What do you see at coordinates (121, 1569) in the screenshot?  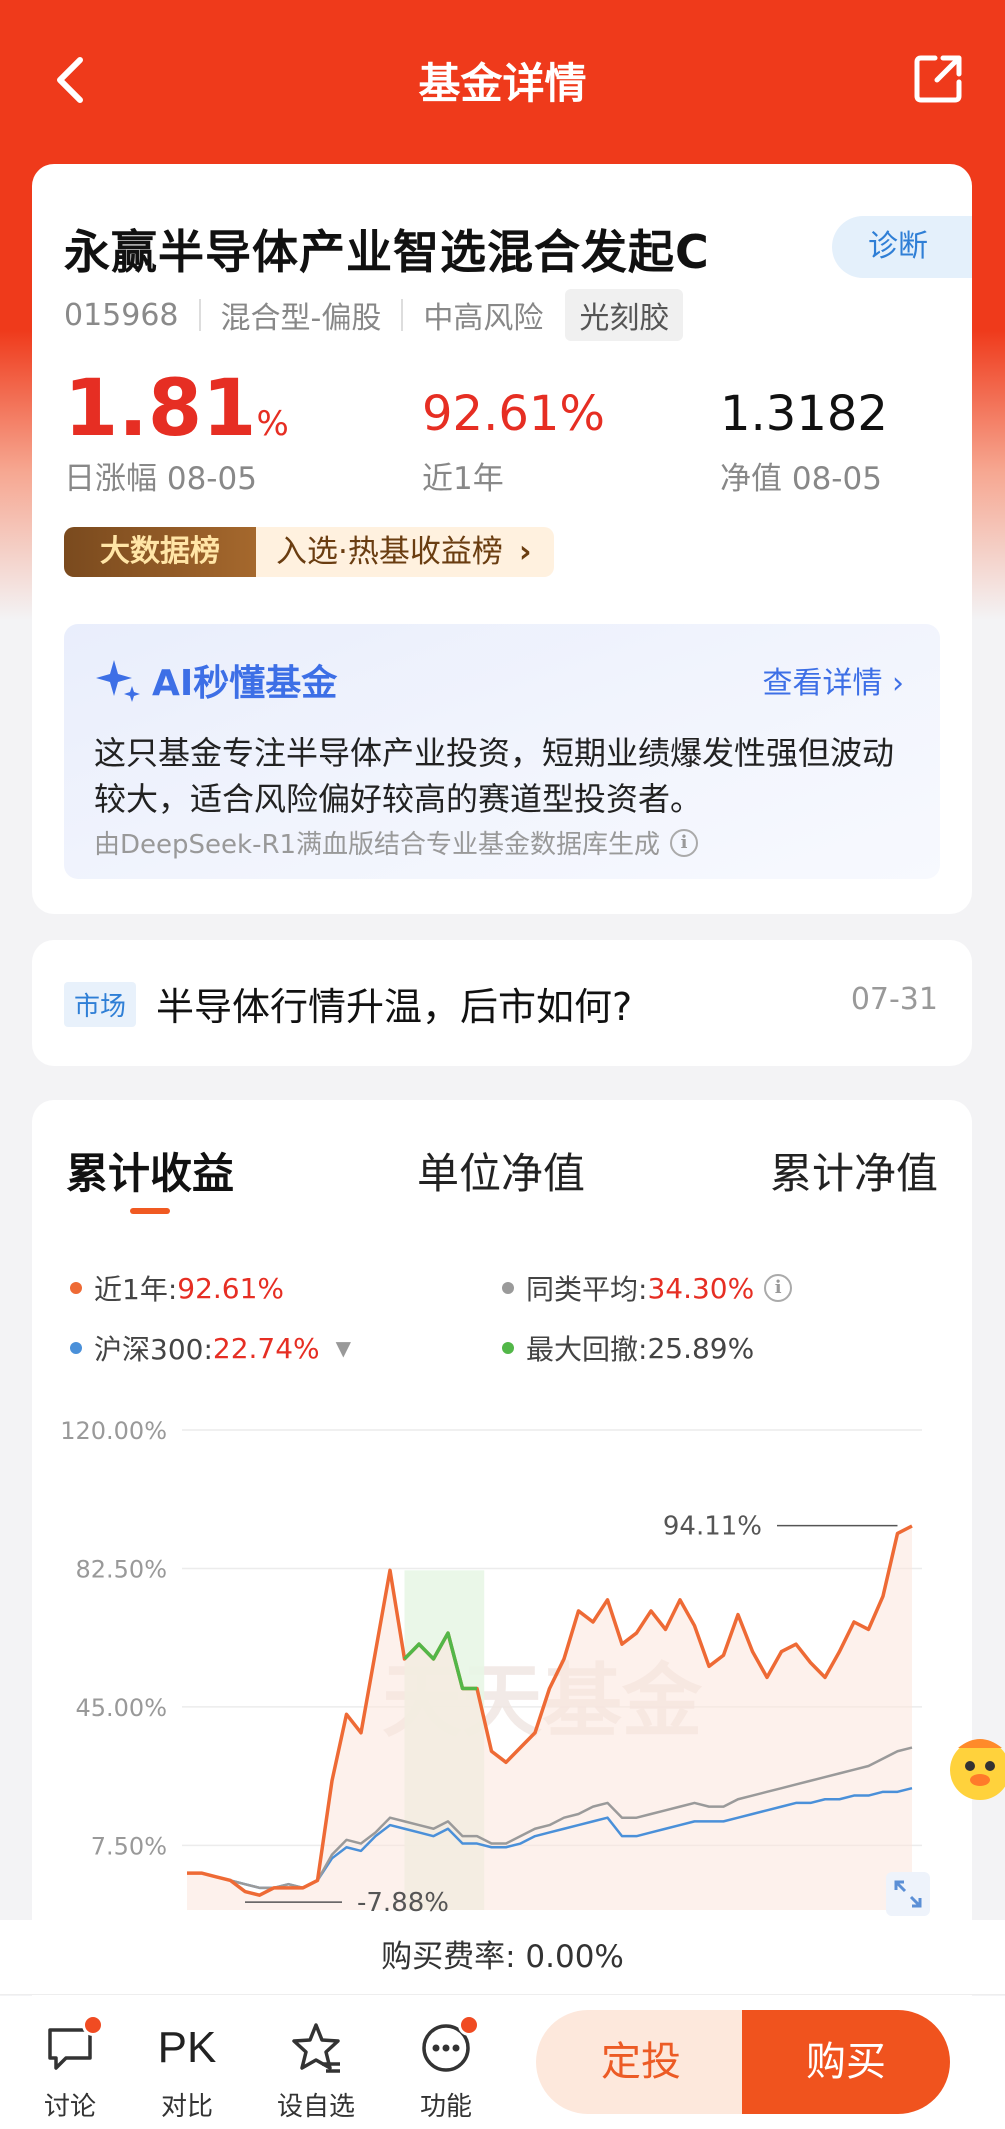 I see `y-tick-label: 82.50%` at bounding box center [121, 1569].